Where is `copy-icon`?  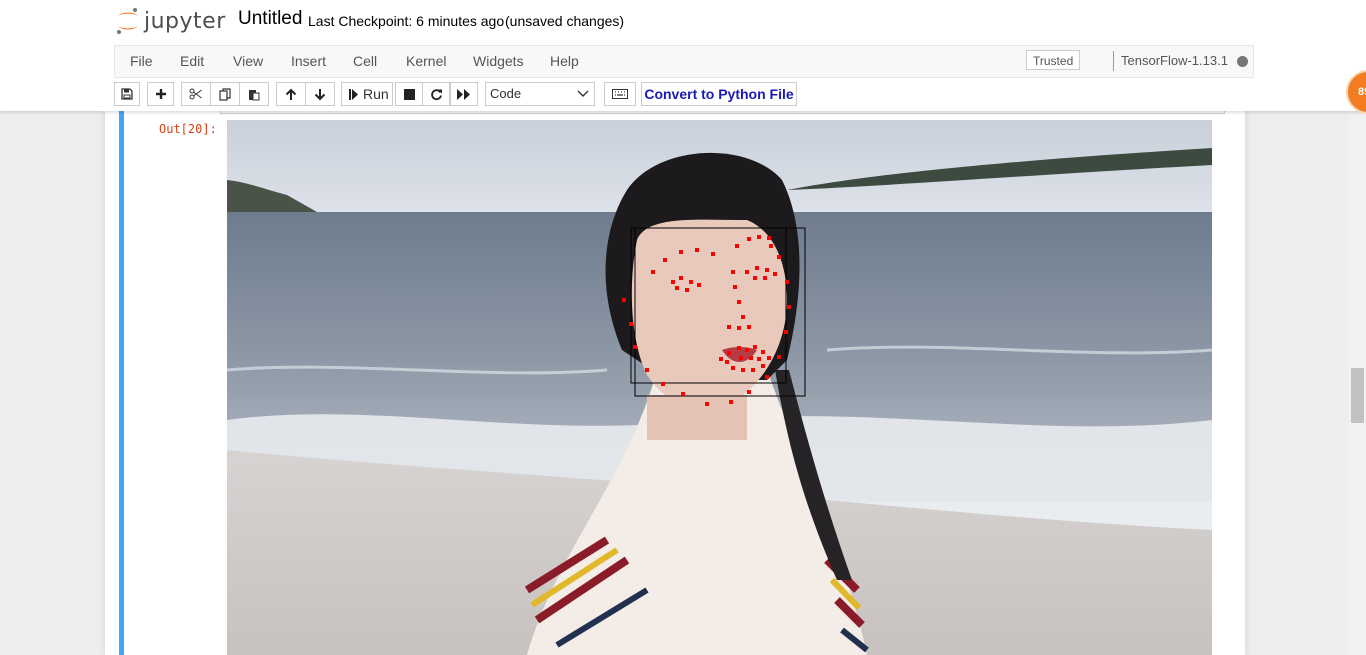
copy-icon is located at coordinates (225, 94).